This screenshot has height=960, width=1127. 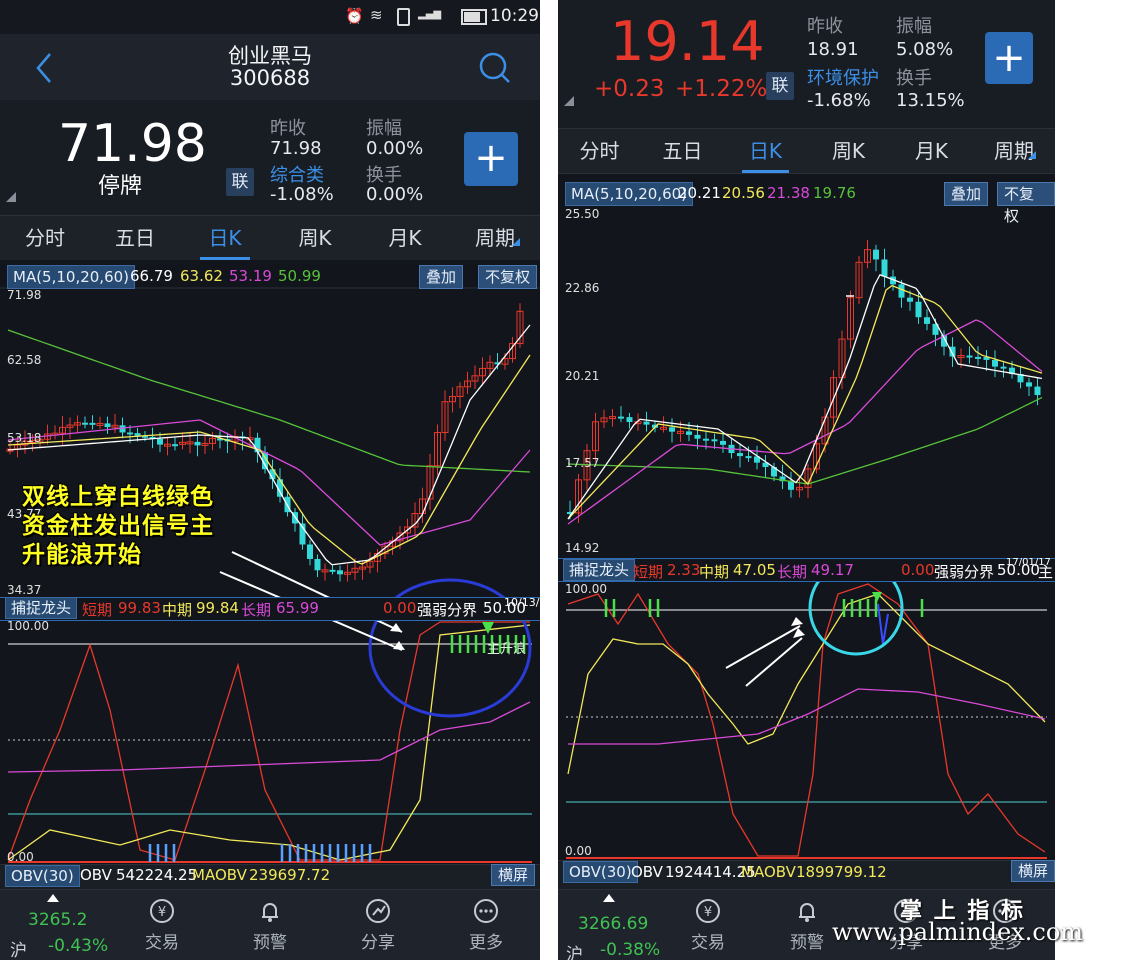 What do you see at coordinates (296, 148) in the screenshot?
I see `prev-close-value: 71.98` at bounding box center [296, 148].